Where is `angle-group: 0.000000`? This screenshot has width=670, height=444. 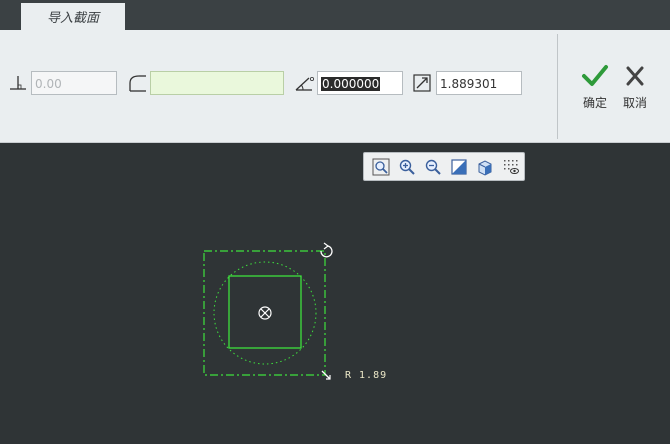 angle-group: 0.000000 is located at coordinates (348, 83).